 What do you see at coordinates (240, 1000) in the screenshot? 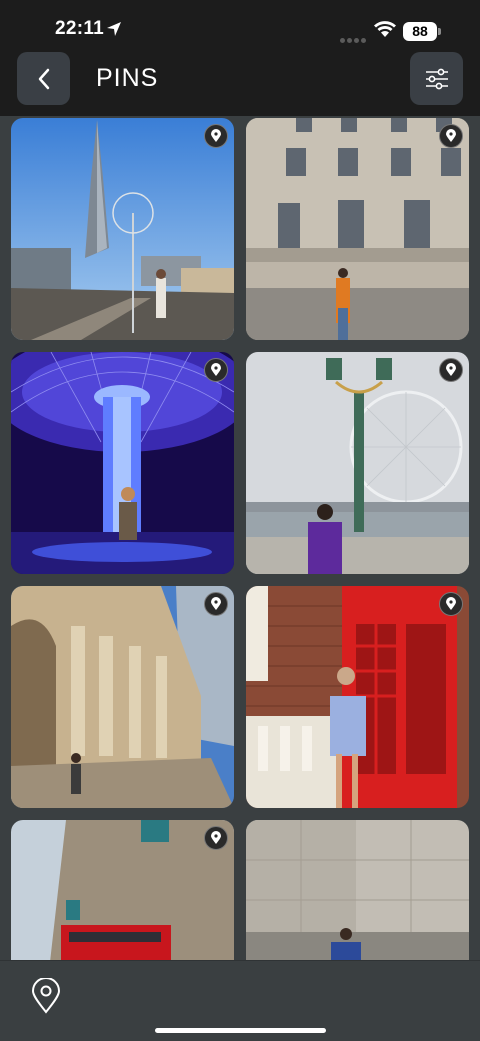
I see `bottom-bar` at bounding box center [240, 1000].